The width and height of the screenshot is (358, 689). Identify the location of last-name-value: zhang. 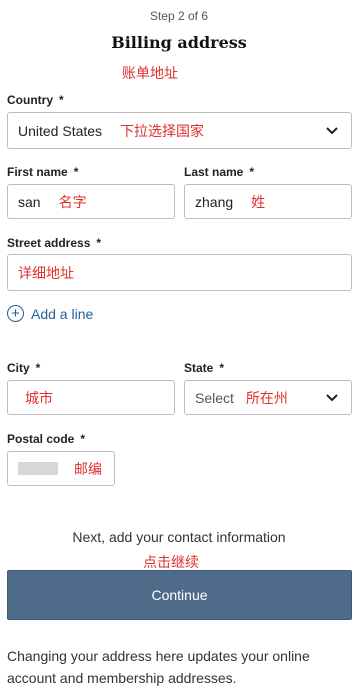
(214, 201).